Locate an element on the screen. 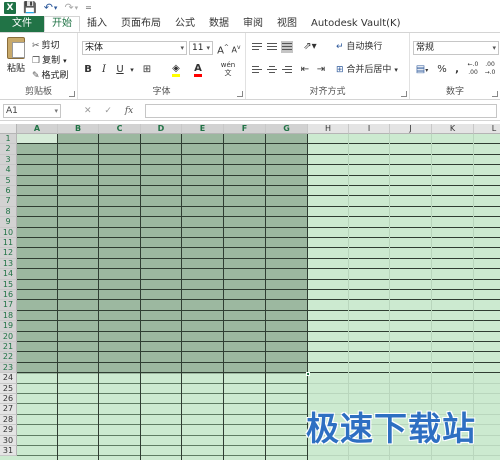 This screenshot has width=500, height=460. tab-insert: 插入 is located at coordinates (97, 24).